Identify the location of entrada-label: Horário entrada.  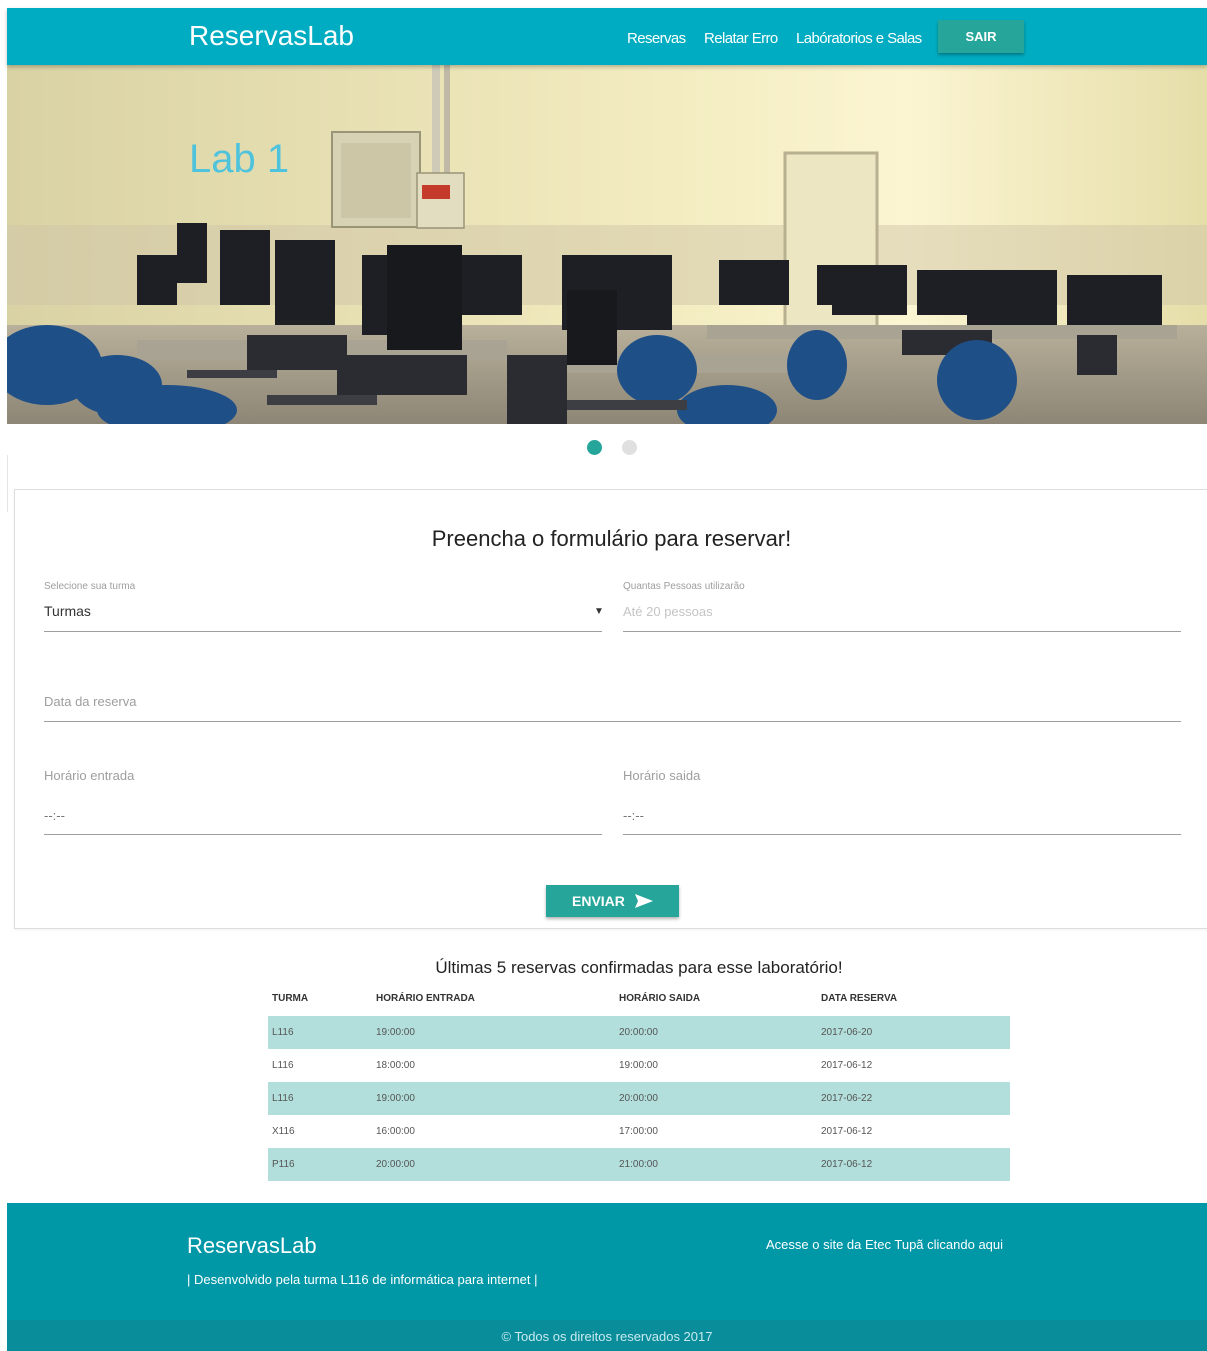
(89, 775).